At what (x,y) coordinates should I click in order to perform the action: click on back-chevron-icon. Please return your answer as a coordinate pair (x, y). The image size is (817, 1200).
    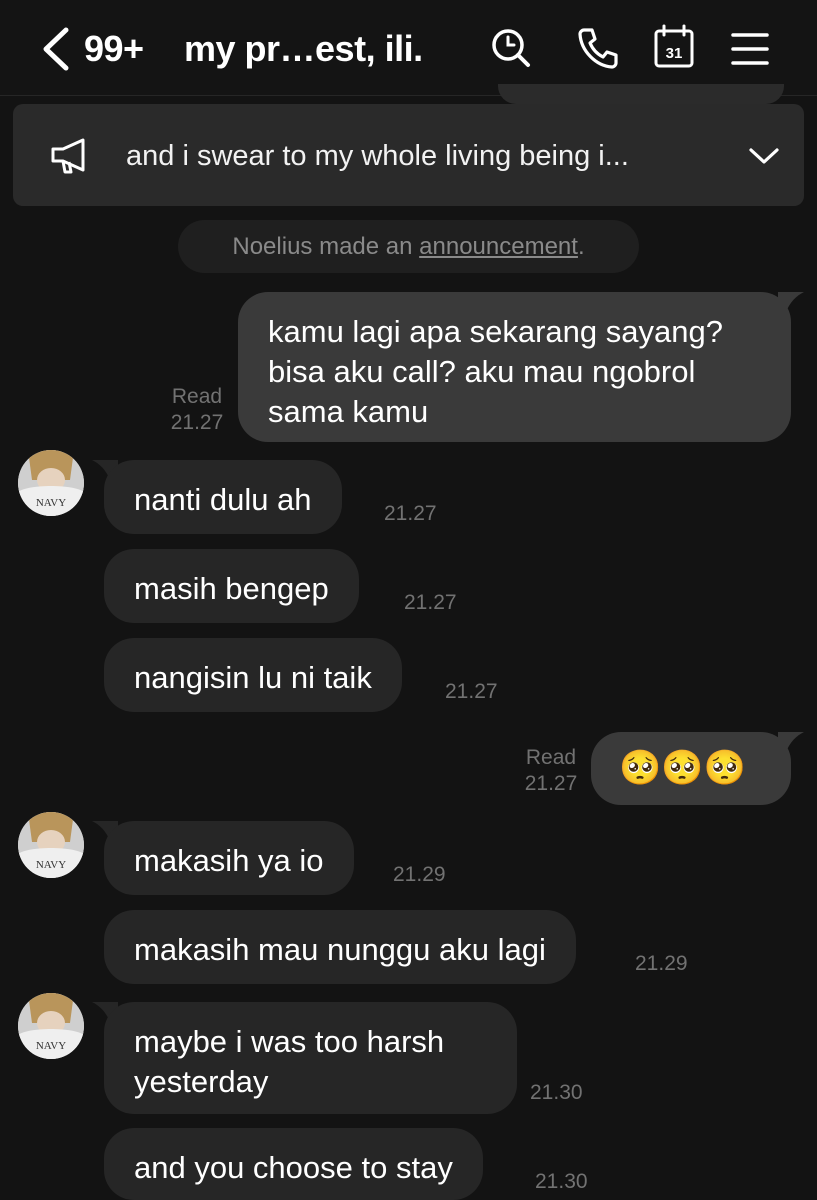
    Looking at the image, I should click on (58, 49).